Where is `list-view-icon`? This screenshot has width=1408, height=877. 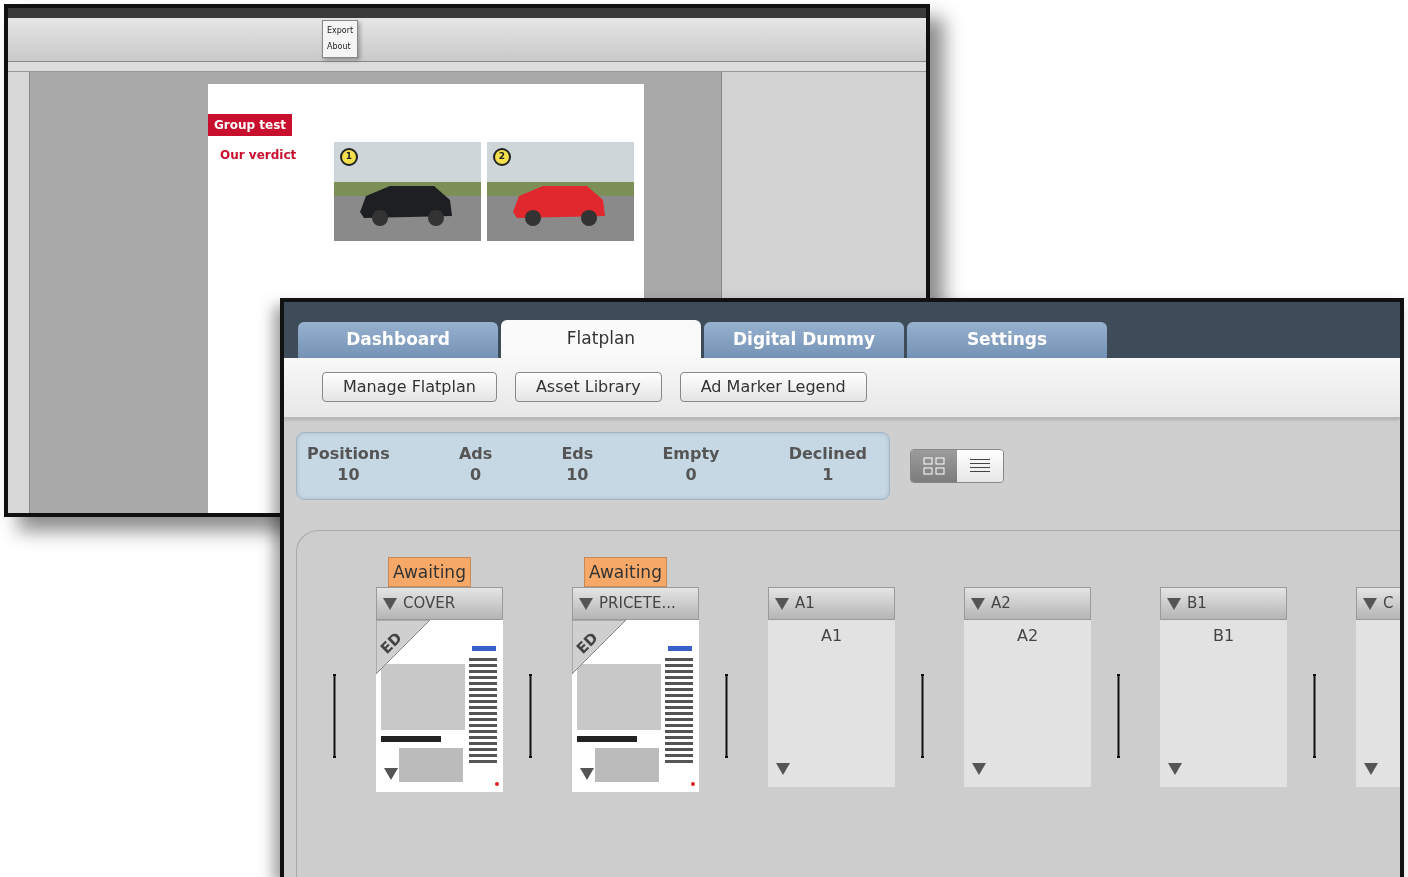
list-view-icon is located at coordinates (980, 466).